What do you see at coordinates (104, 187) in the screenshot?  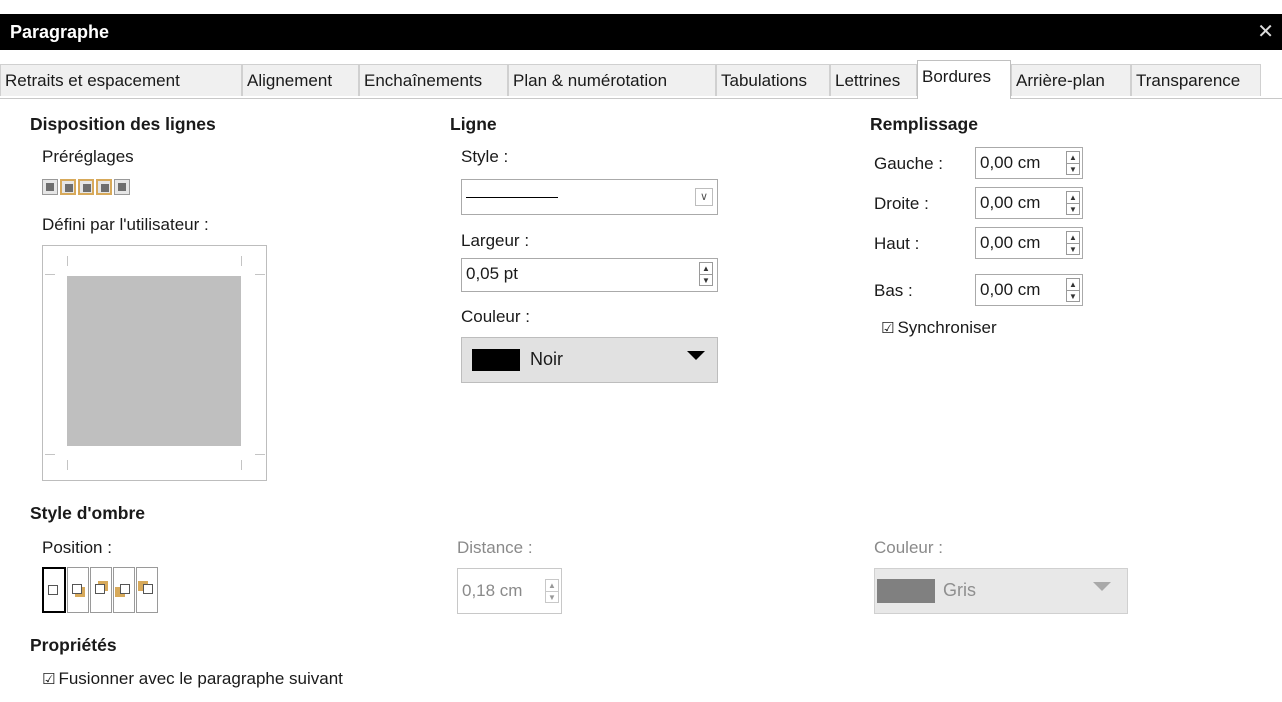 I see `preset-left-right-icon` at bounding box center [104, 187].